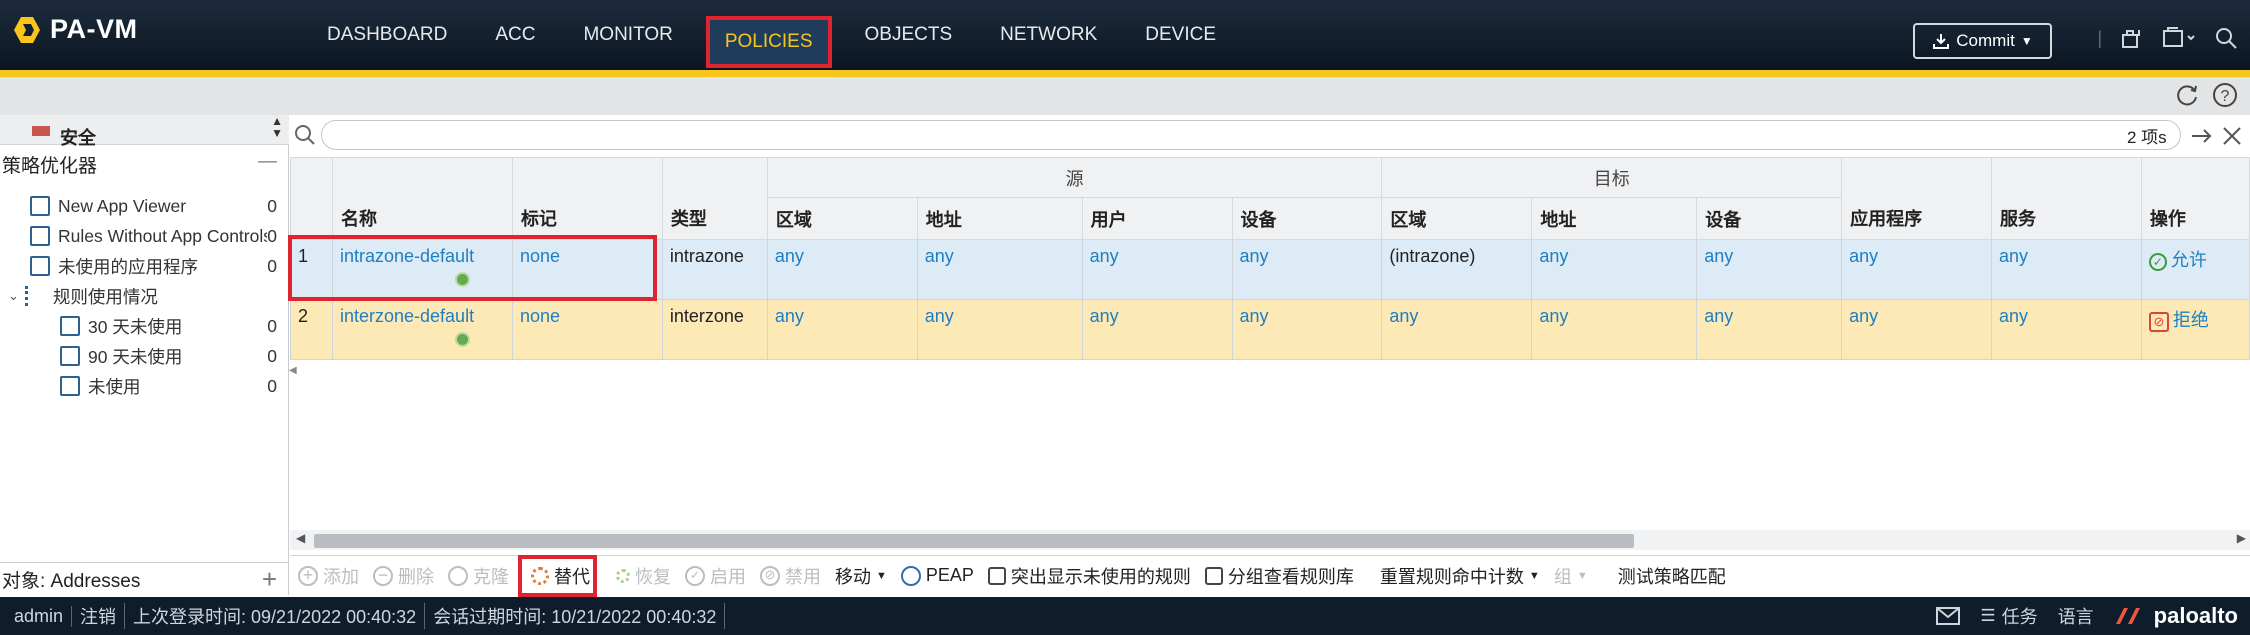  What do you see at coordinates (627, 35) in the screenshot?
I see `nav-monitor: MONITOR` at bounding box center [627, 35].